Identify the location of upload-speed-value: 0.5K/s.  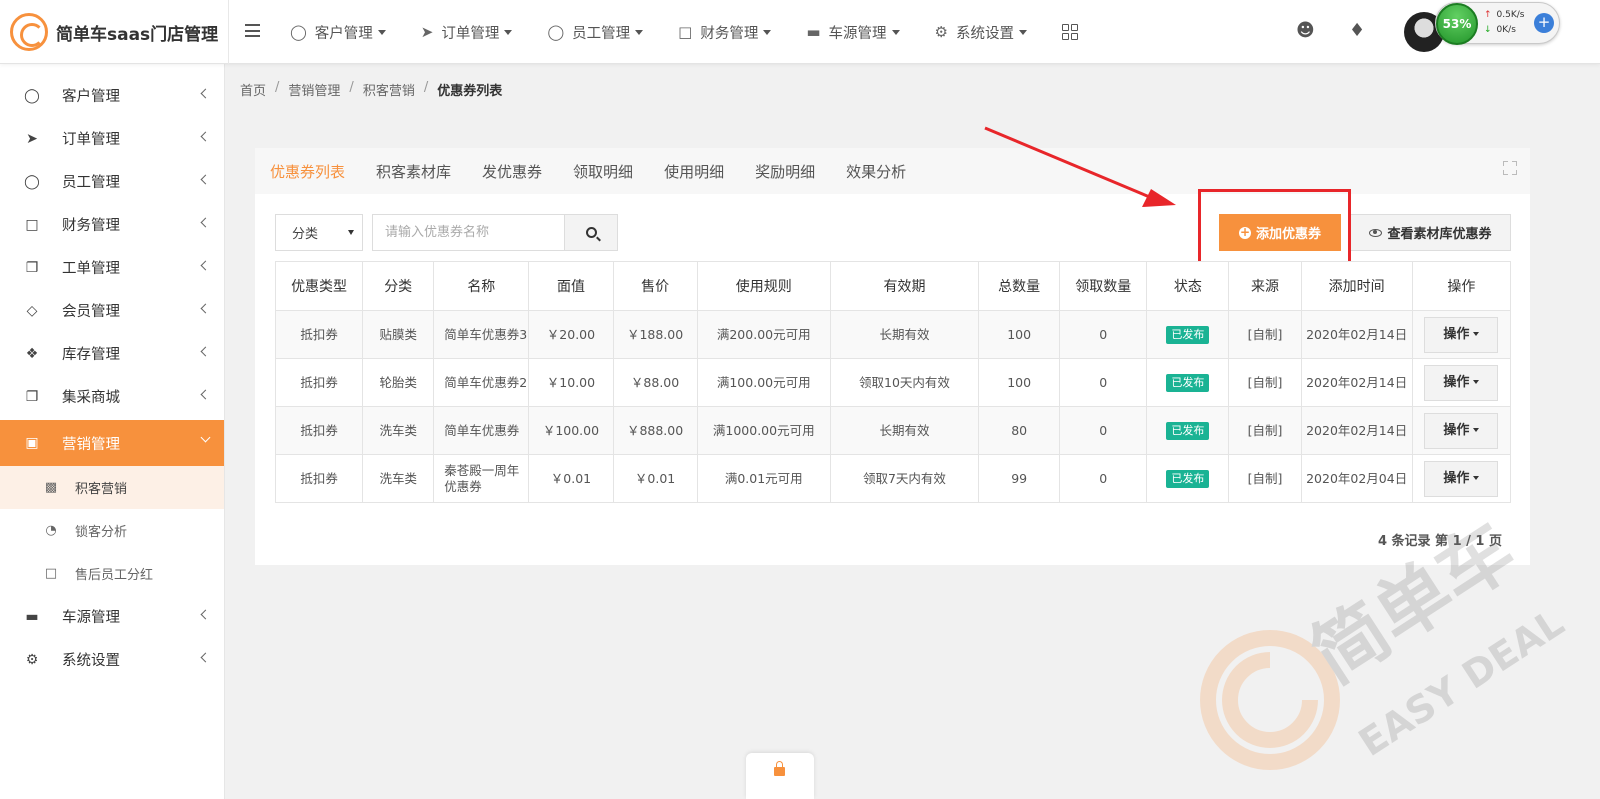
(1510, 15).